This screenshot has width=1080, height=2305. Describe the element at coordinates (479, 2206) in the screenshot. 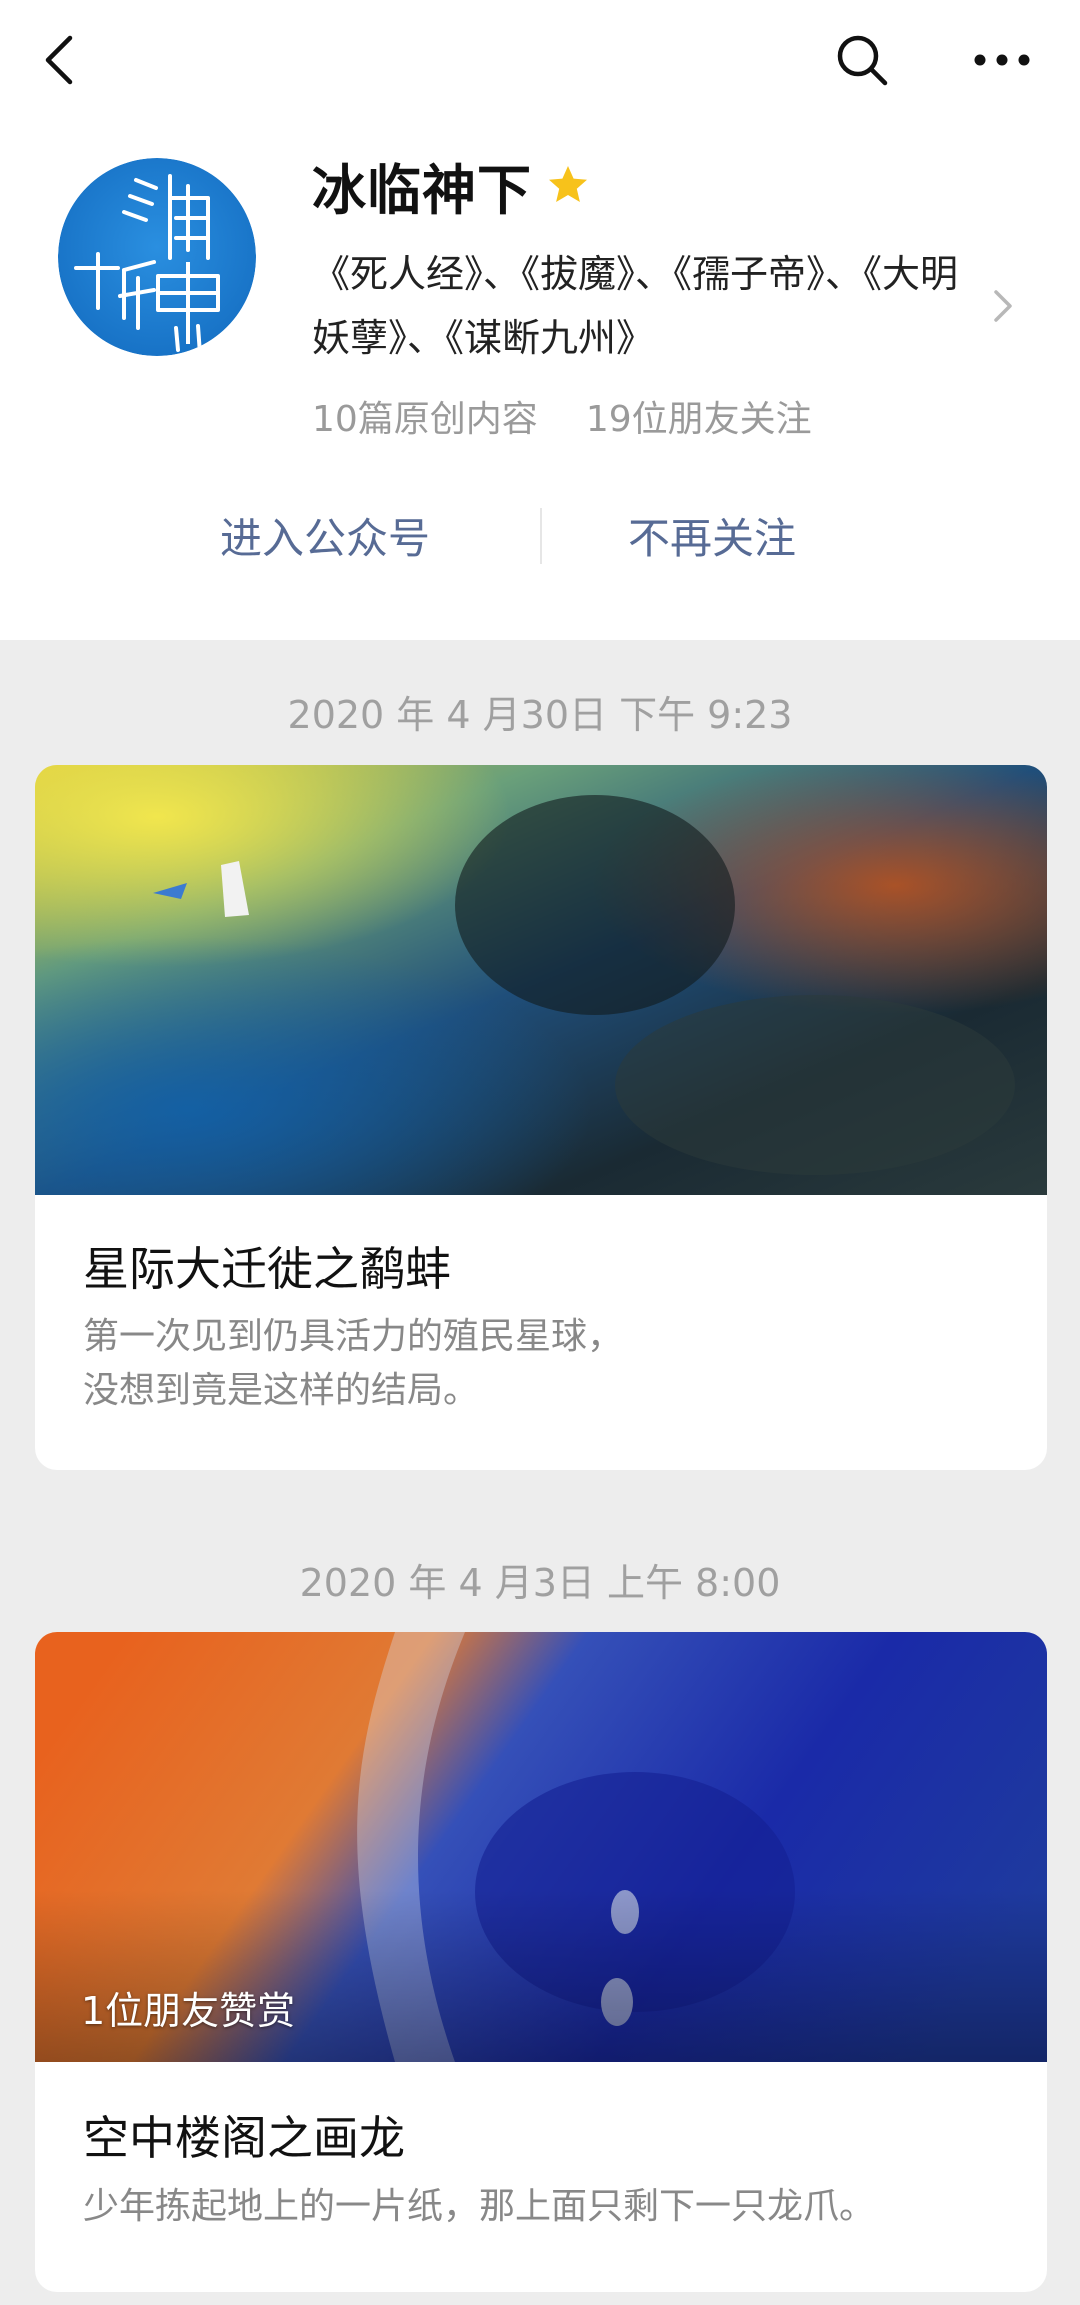

I see `summary-line: 少年拣起地上的一片纸，那上面只剩下一只龙爪。` at that location.